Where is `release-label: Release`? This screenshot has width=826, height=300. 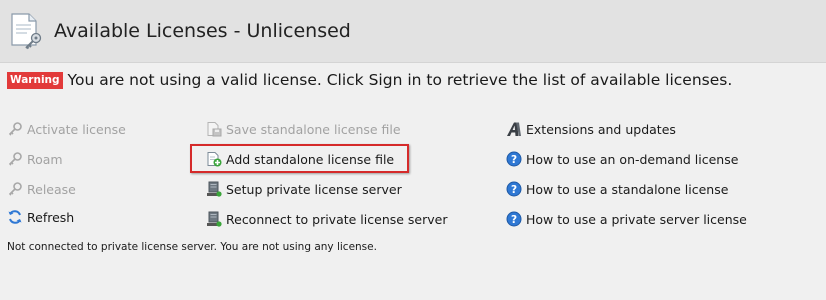
release-label: Release is located at coordinates (51, 189).